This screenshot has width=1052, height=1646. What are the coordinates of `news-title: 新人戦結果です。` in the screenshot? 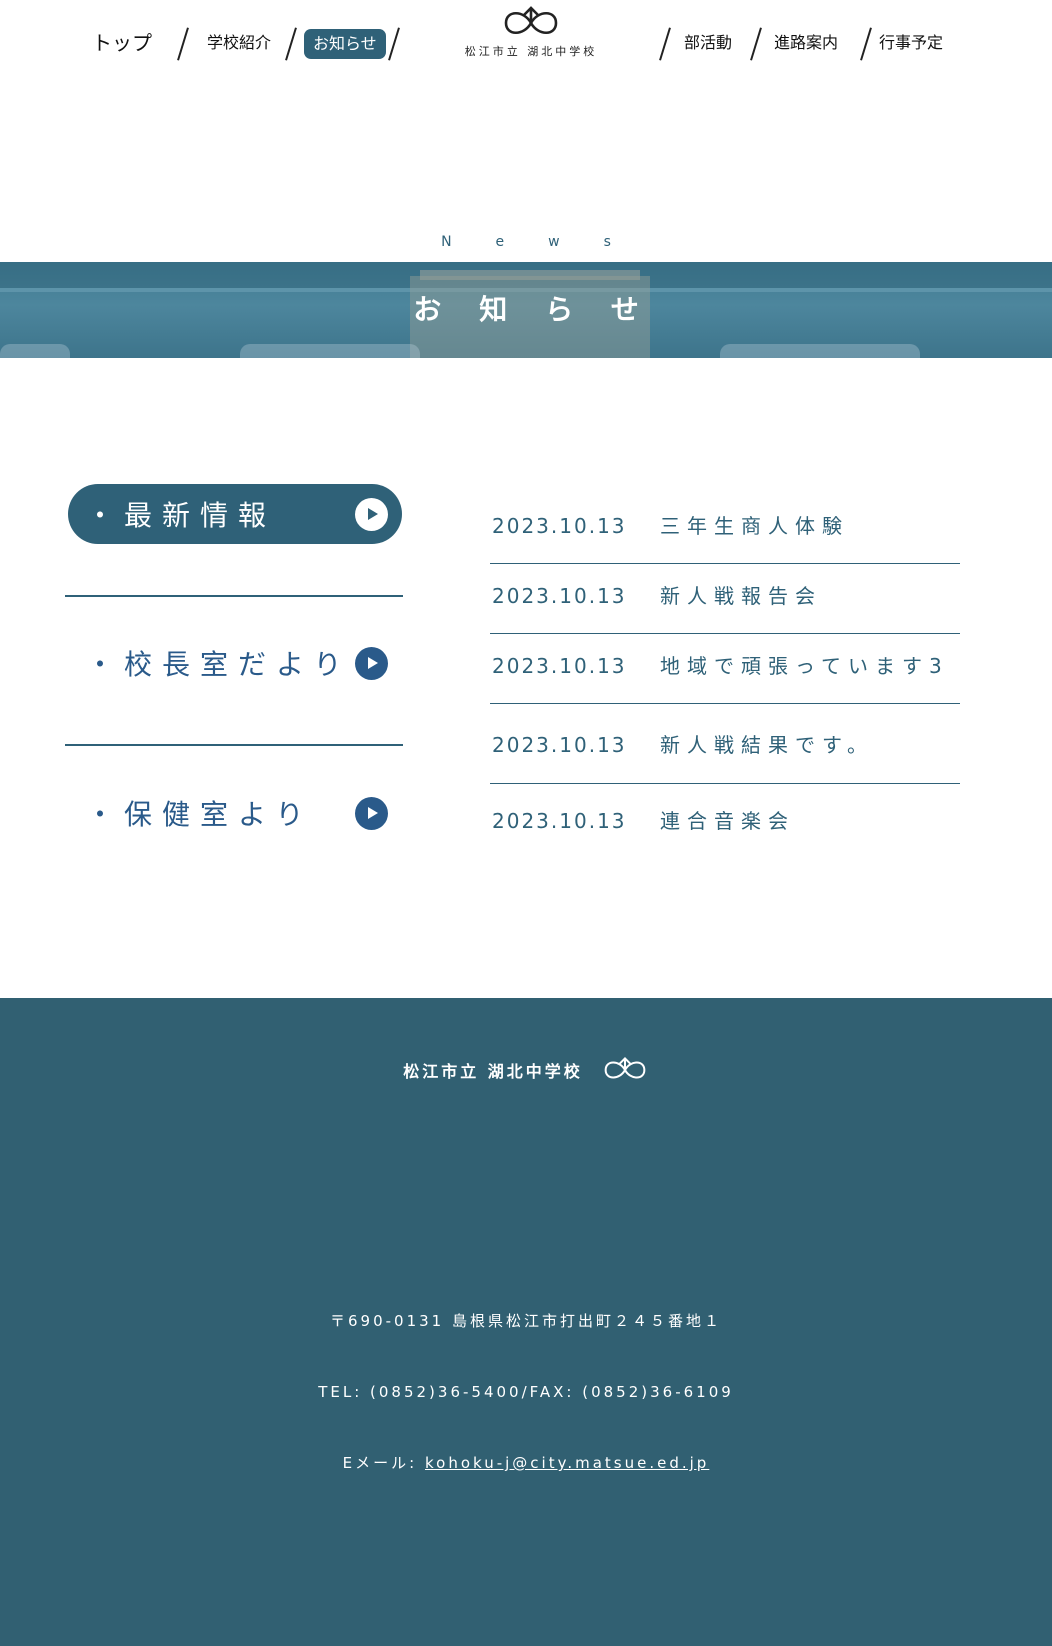 It's located at (767, 745).